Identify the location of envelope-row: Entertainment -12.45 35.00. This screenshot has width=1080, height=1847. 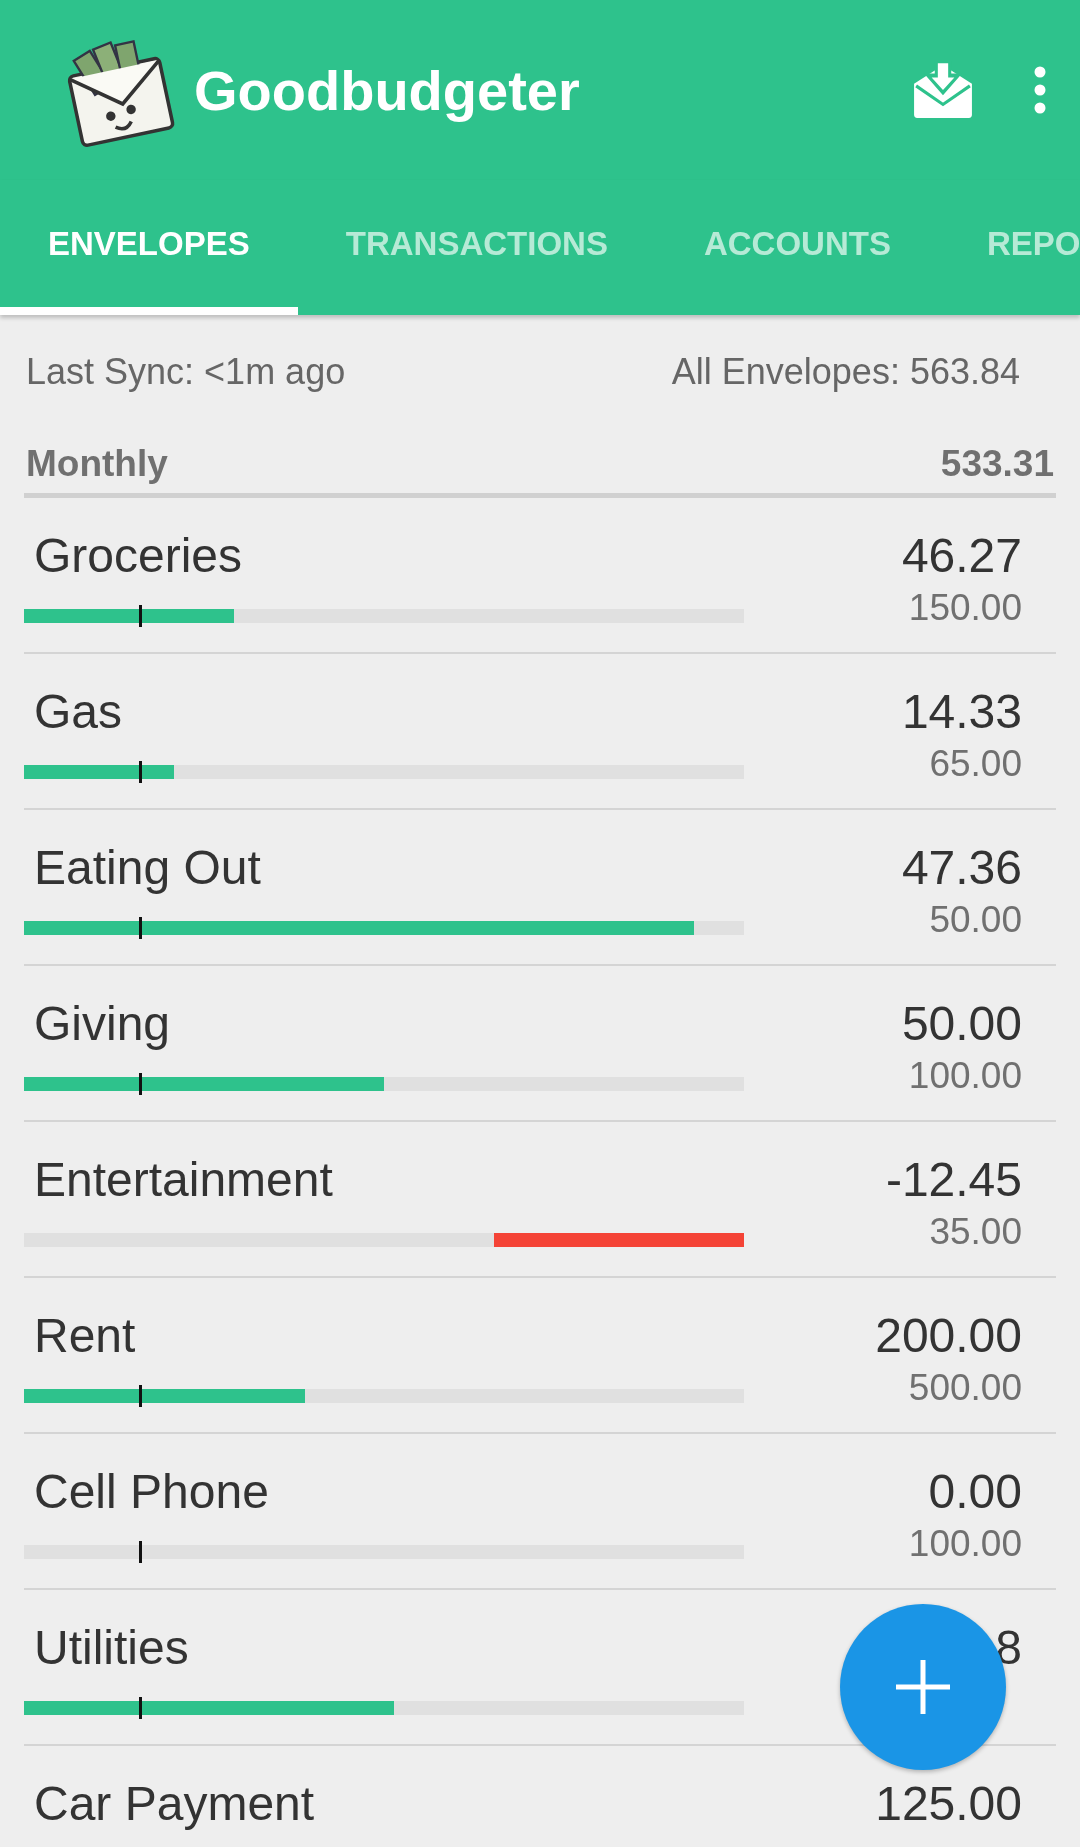
(540, 1200).